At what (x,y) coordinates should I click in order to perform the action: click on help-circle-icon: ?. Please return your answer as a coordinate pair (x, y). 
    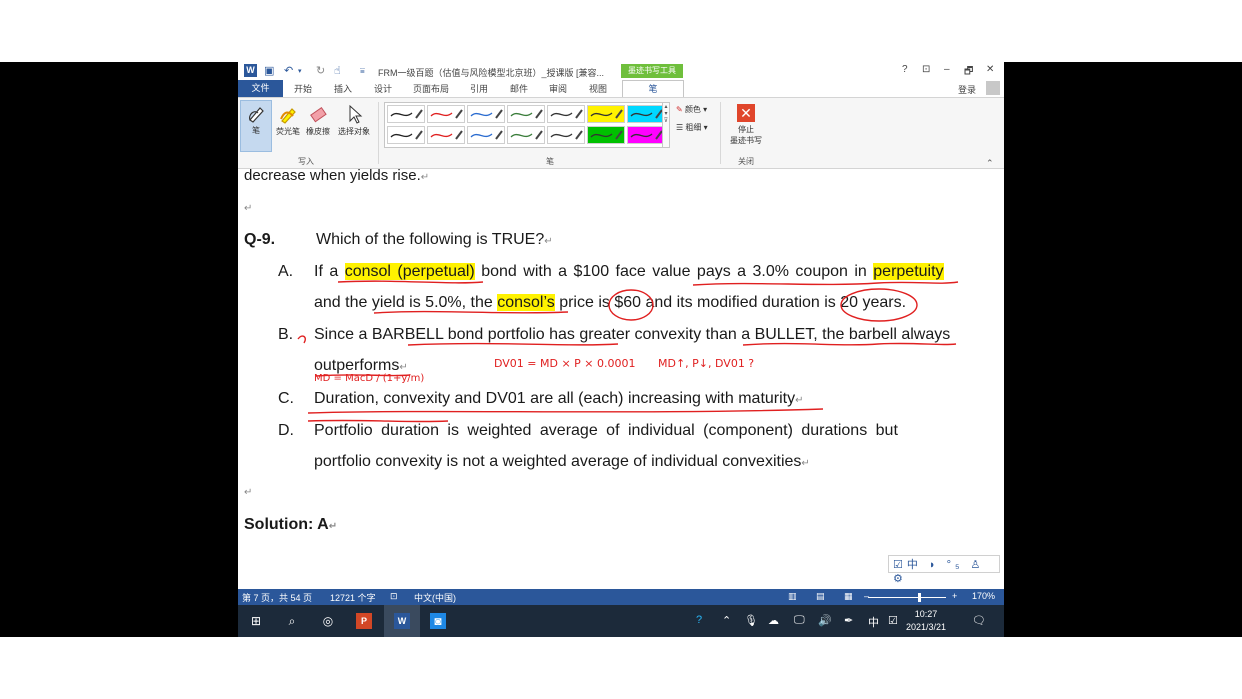
    Looking at the image, I should click on (699, 620).